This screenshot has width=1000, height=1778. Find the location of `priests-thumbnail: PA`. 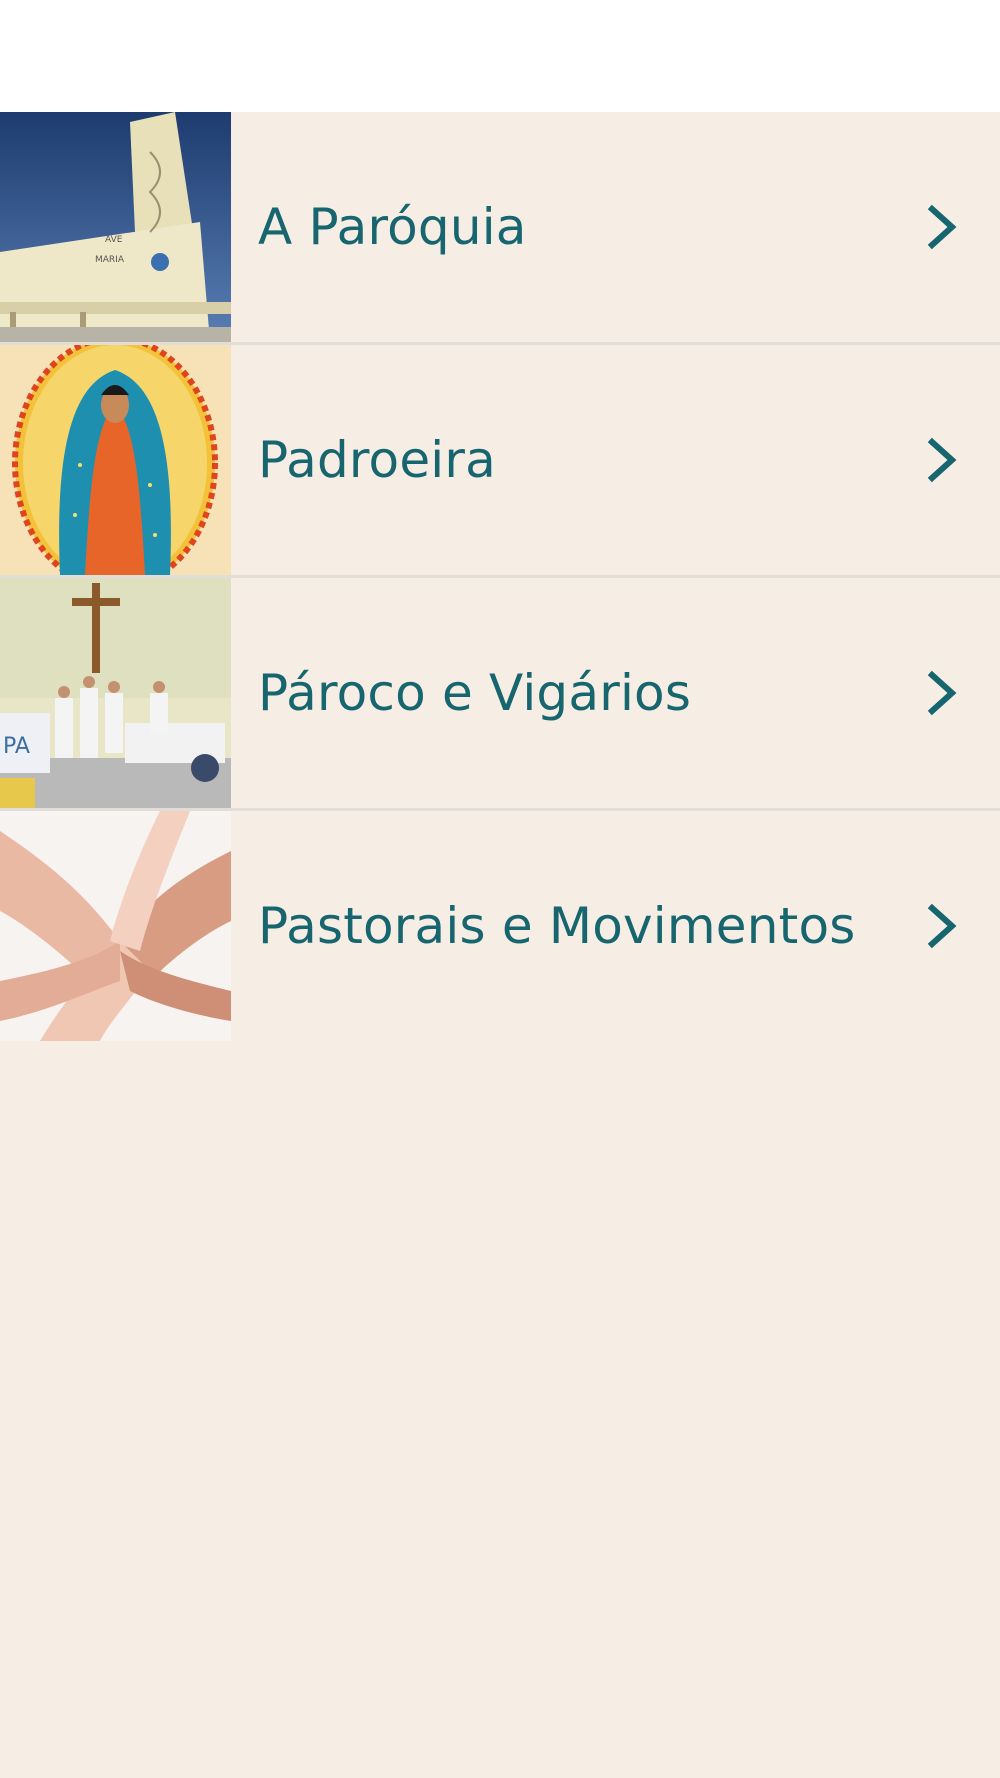

priests-thumbnail: PA is located at coordinates (115, 693).